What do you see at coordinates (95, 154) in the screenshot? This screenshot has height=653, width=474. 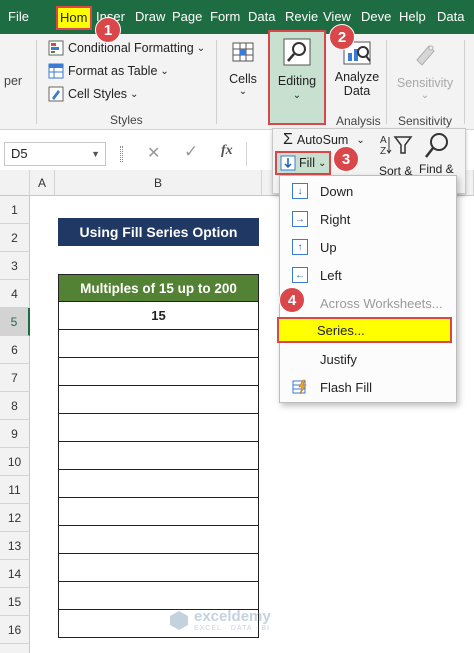 I see `chevron-down-icon: ▼` at bounding box center [95, 154].